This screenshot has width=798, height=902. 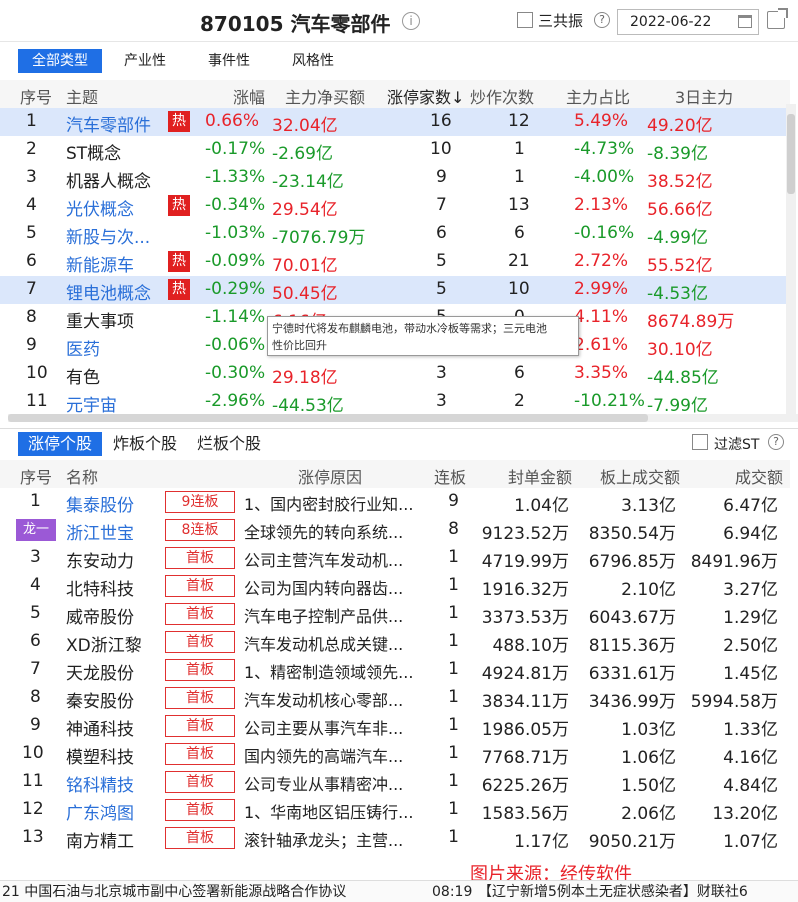 I want to click on concept-row: 7 锂电池概念 -0.29% 50.45亿 5 10 2.99% -4.53亿 热, so click(x=395, y=290).